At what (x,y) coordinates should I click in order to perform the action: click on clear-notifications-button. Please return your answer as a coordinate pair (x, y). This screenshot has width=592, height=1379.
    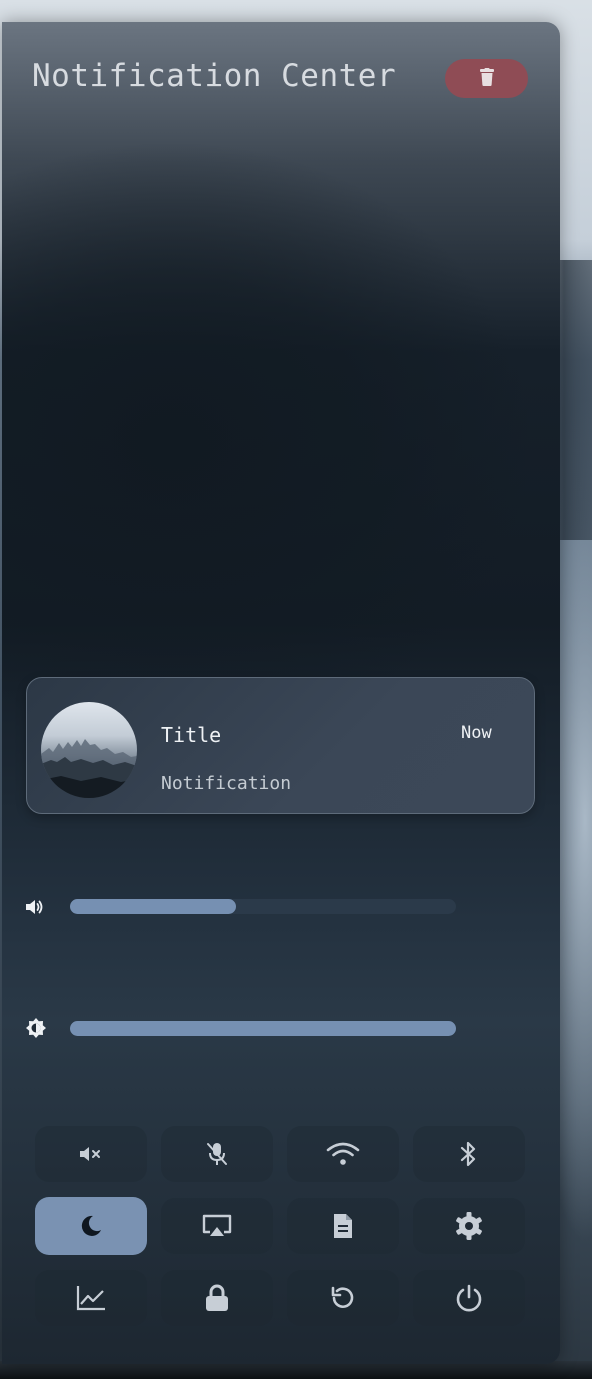
    Looking at the image, I should click on (486, 78).